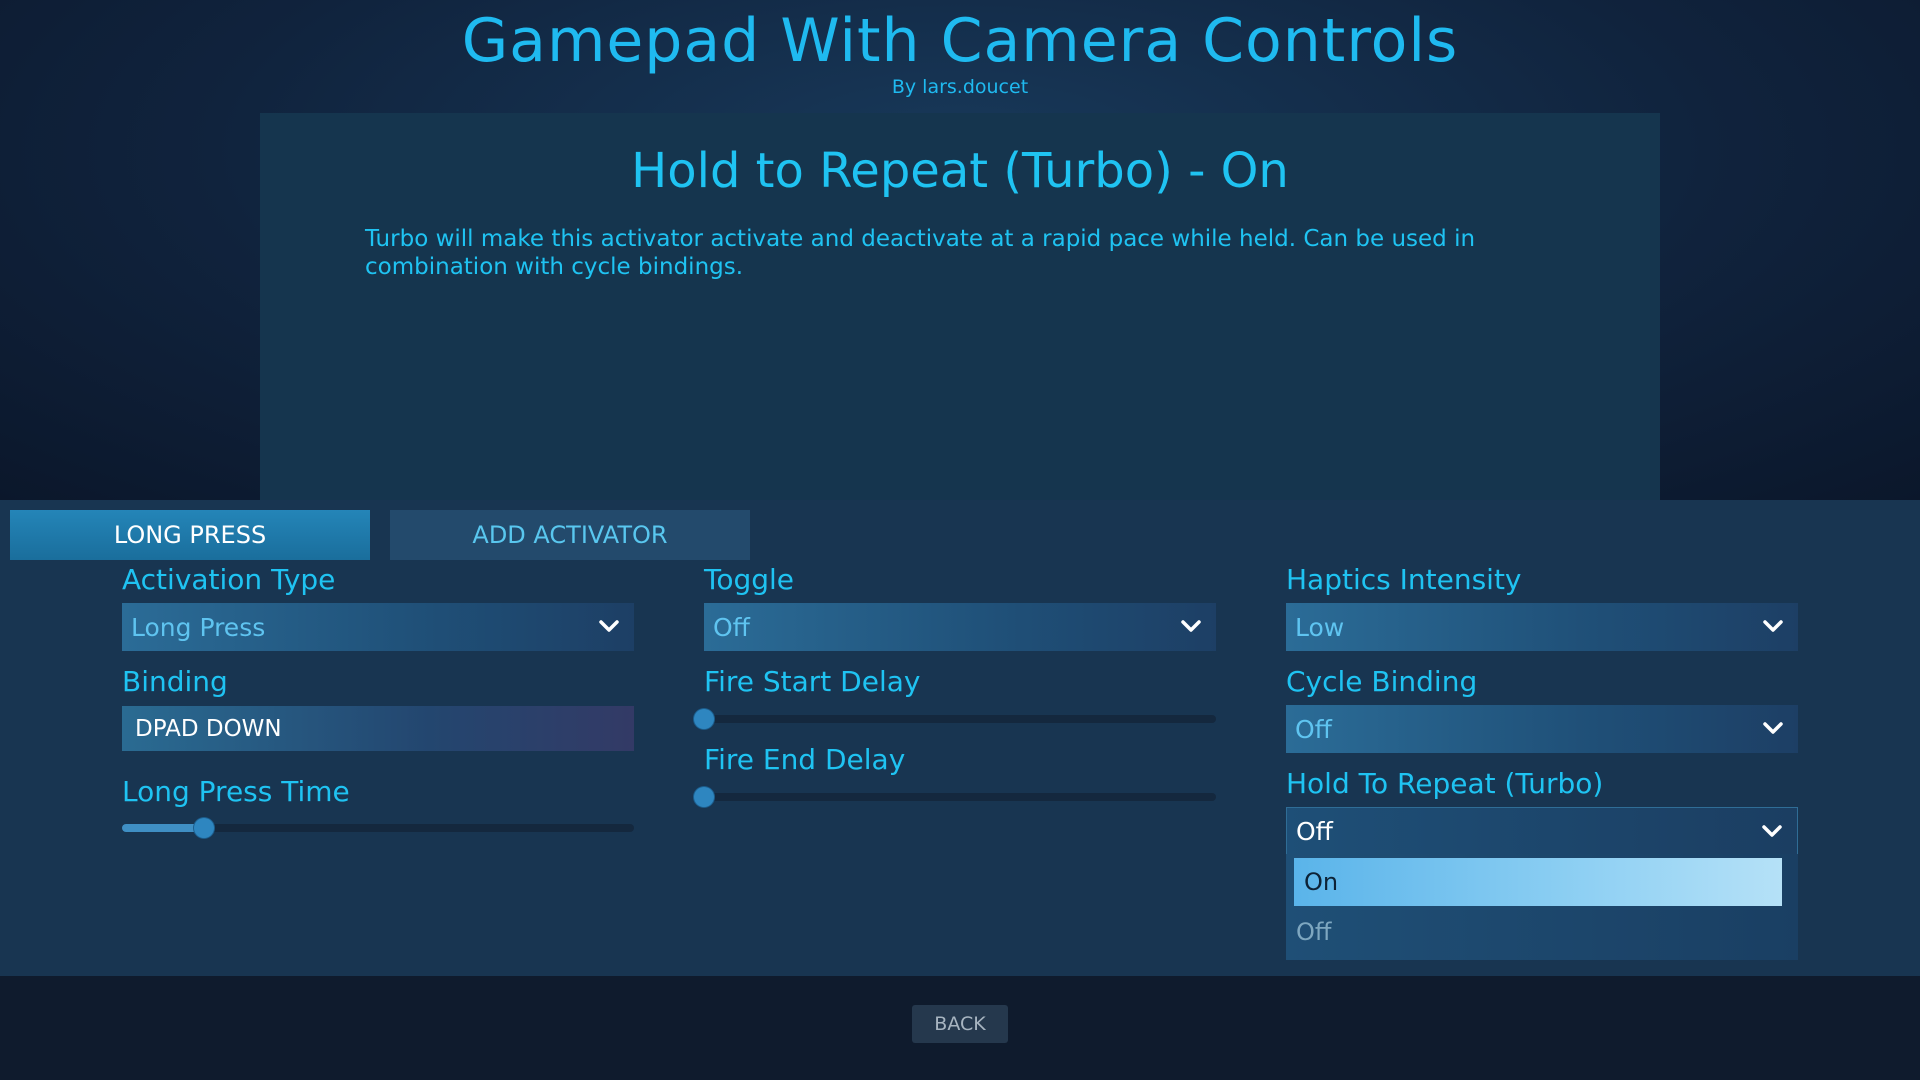 The height and width of the screenshot is (1080, 1920). I want to click on fire-end-delay-label: Fire End Delay, so click(805, 759).